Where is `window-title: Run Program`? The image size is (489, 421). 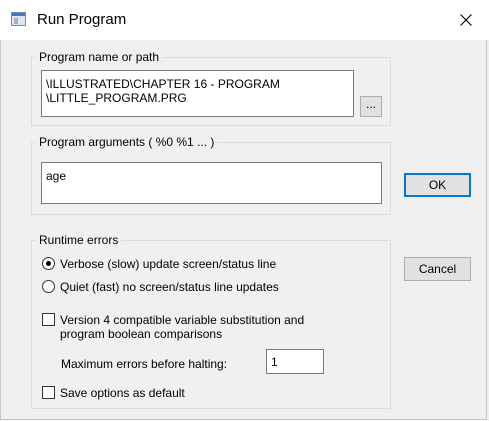 window-title: Run Program is located at coordinates (82, 19).